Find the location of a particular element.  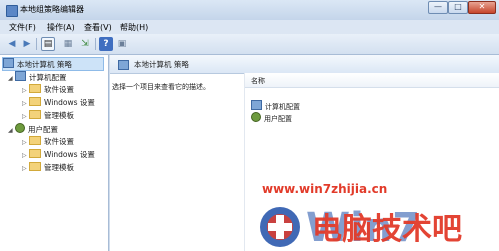

tree-item-computer-config: ◢ 计算机配置 is located at coordinates (37, 77).